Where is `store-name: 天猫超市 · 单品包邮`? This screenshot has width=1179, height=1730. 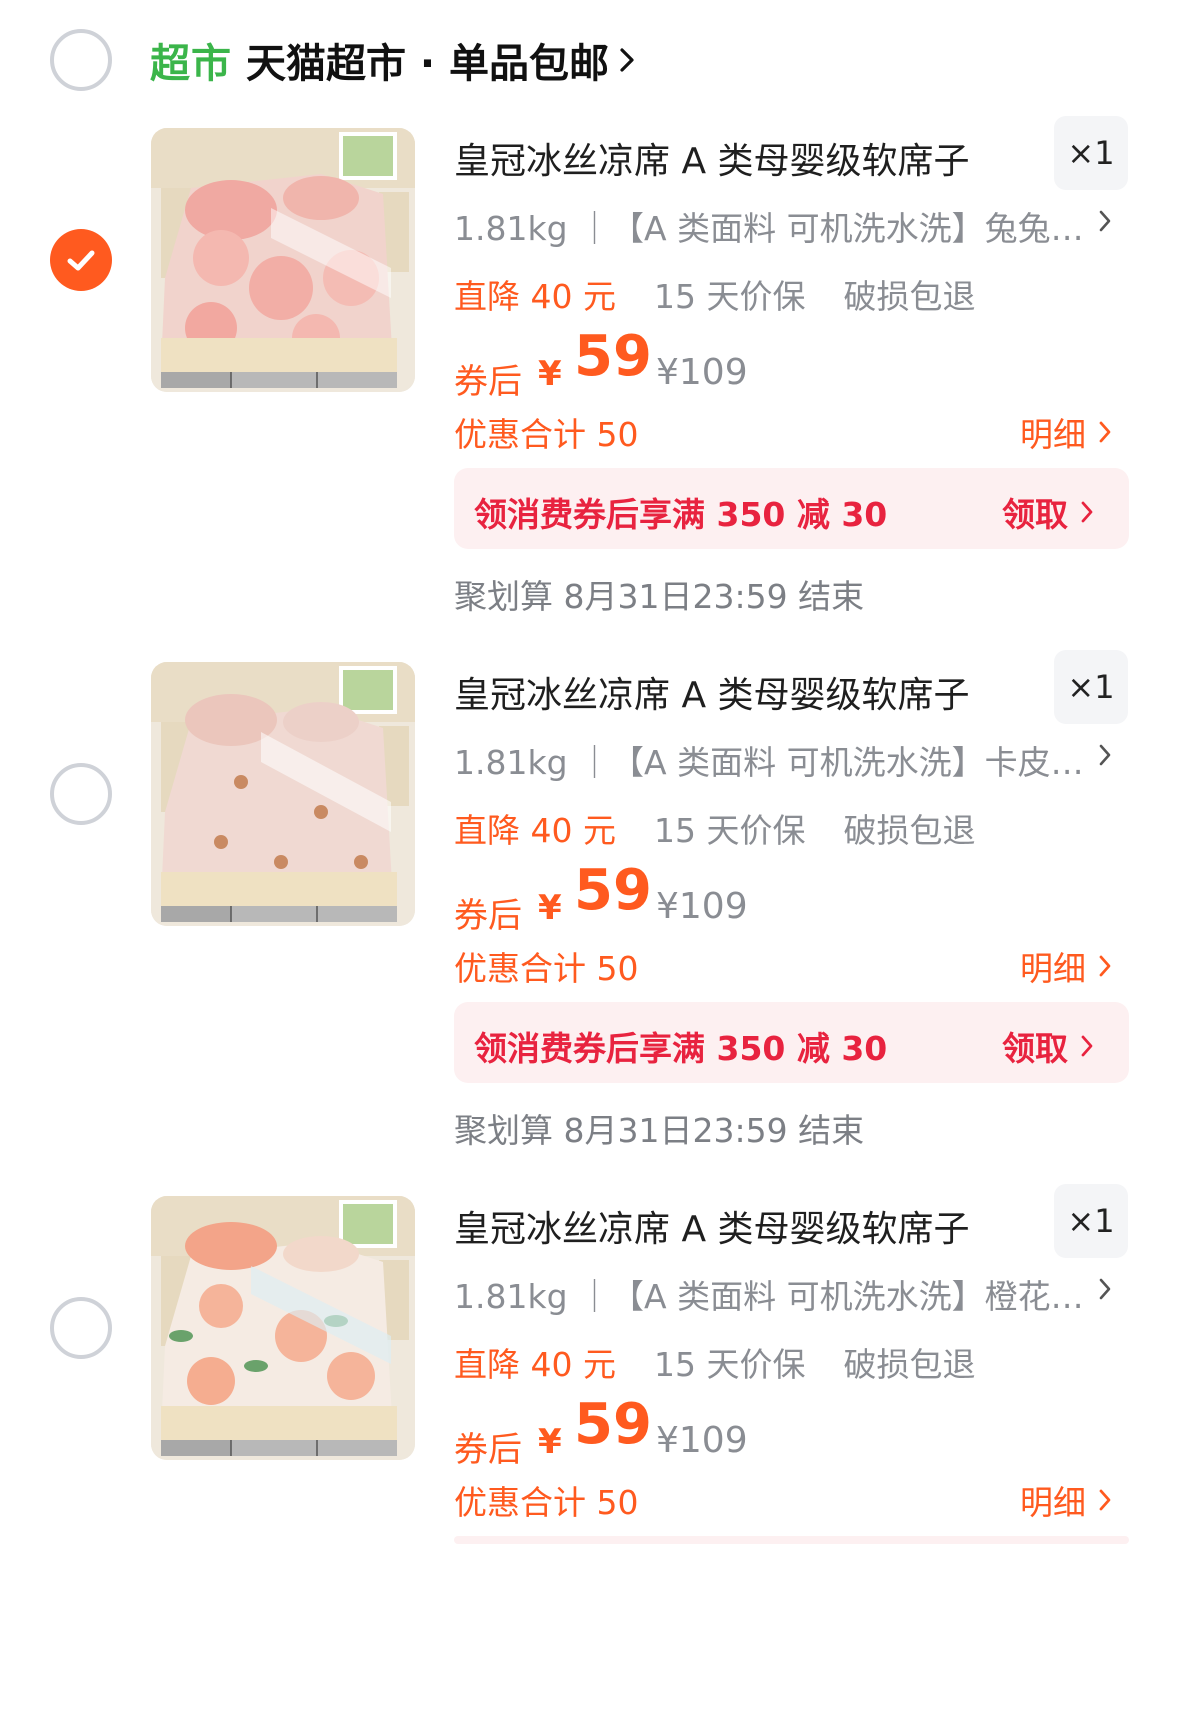 store-name: 天猫超市 · 单品包邮 is located at coordinates (428, 64).